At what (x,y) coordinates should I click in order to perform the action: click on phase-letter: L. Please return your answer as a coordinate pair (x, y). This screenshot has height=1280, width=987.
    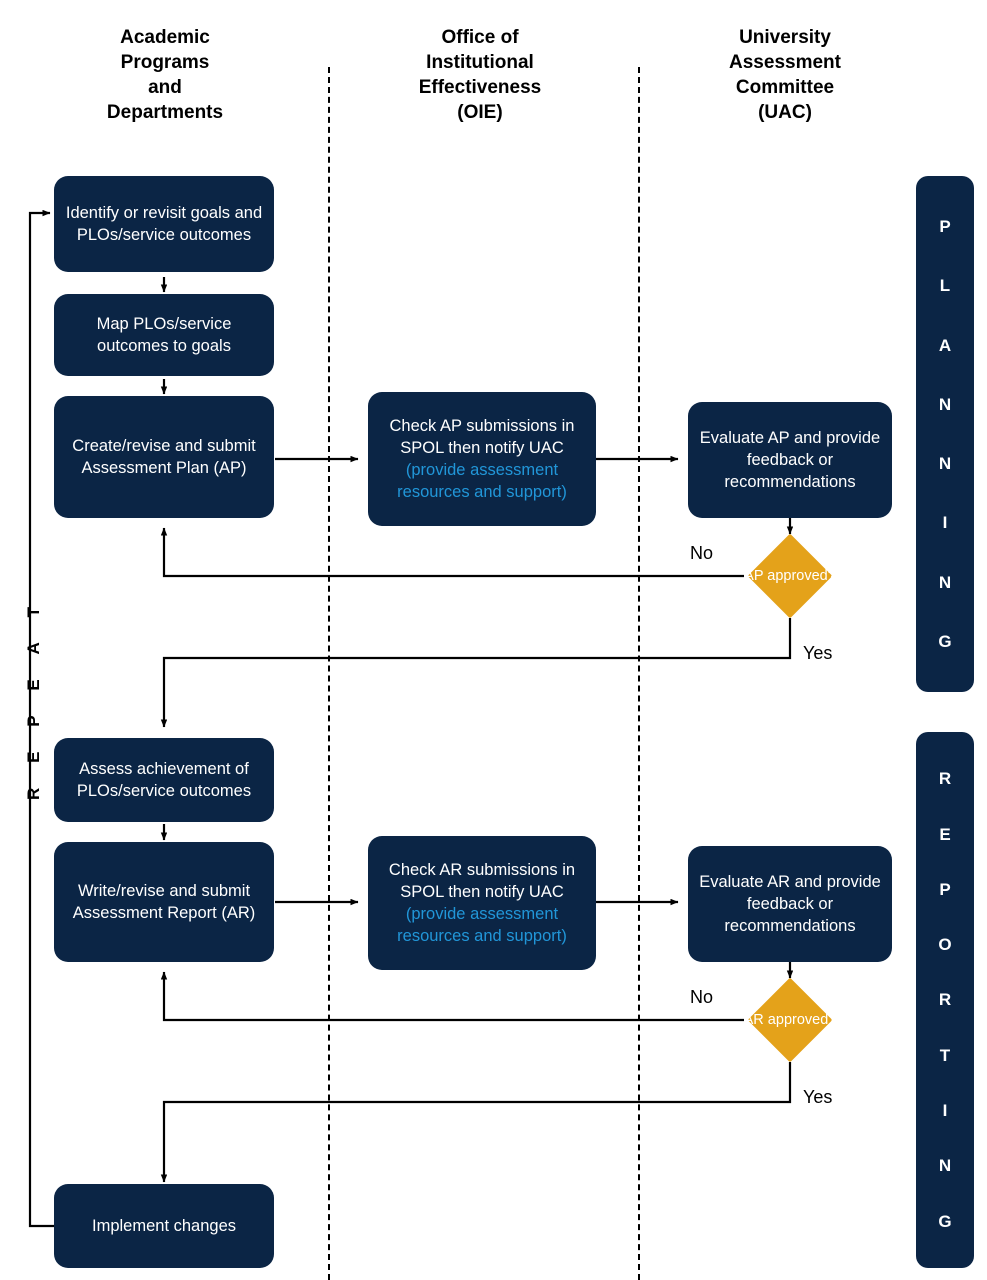
    Looking at the image, I should click on (945, 286).